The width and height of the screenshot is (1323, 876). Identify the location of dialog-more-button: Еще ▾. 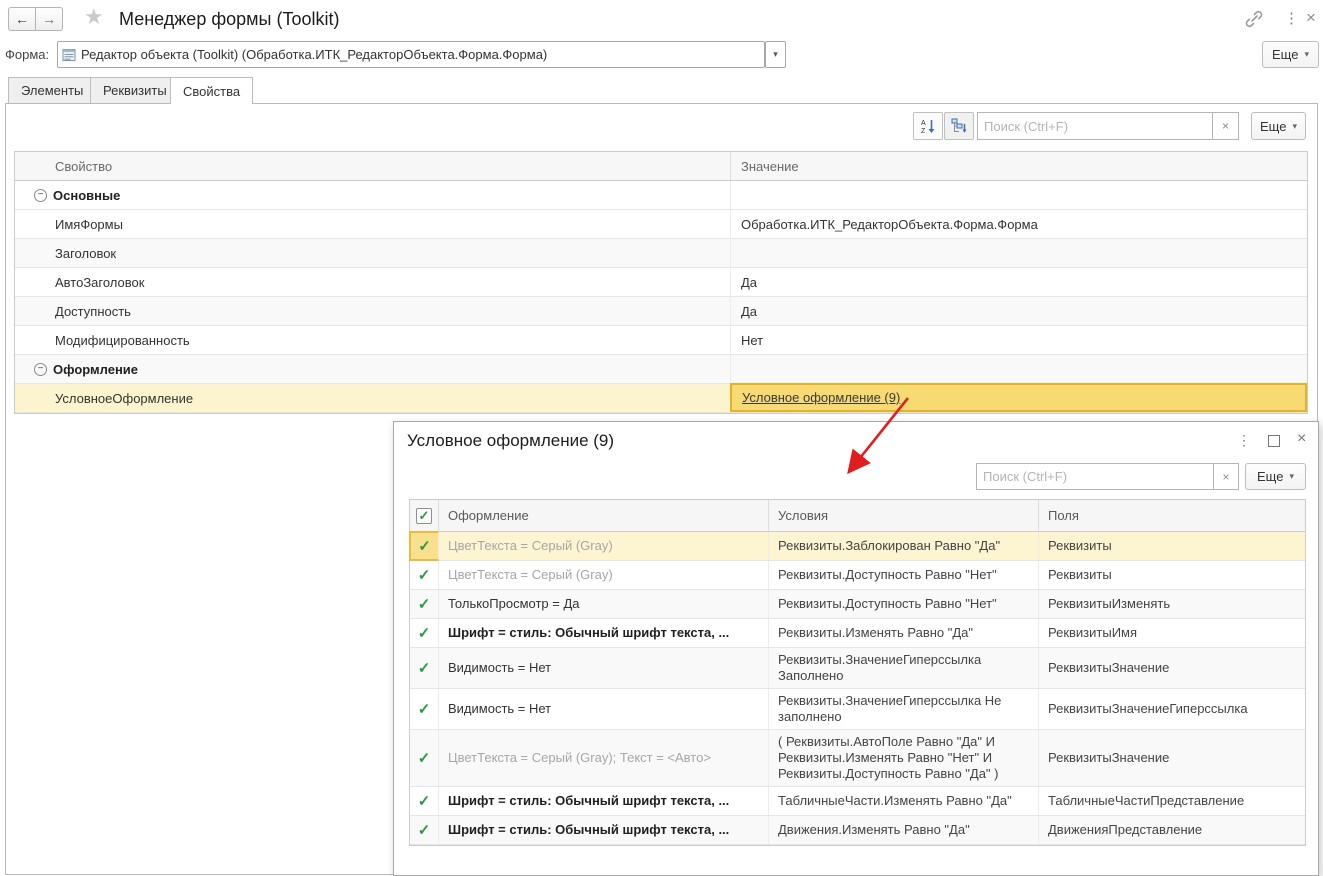
(1275, 476).